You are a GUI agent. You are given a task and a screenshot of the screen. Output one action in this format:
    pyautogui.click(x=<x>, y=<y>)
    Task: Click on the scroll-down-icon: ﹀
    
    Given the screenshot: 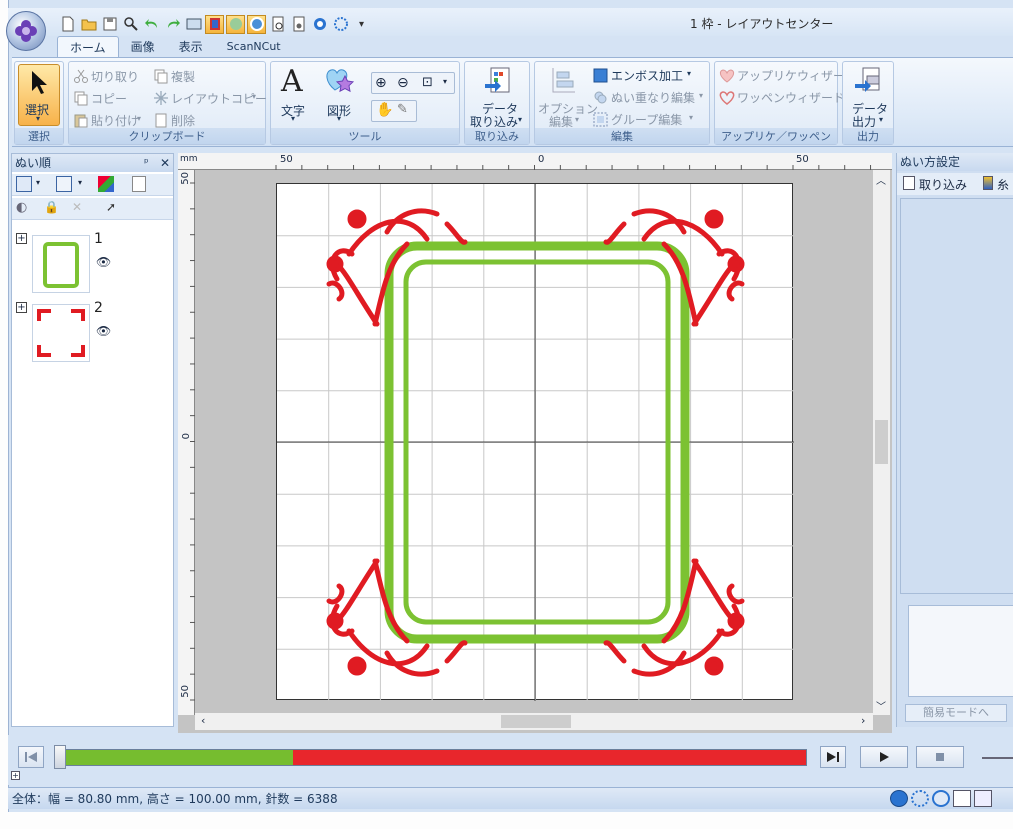 What is the action you would take?
    pyautogui.click(x=881, y=705)
    